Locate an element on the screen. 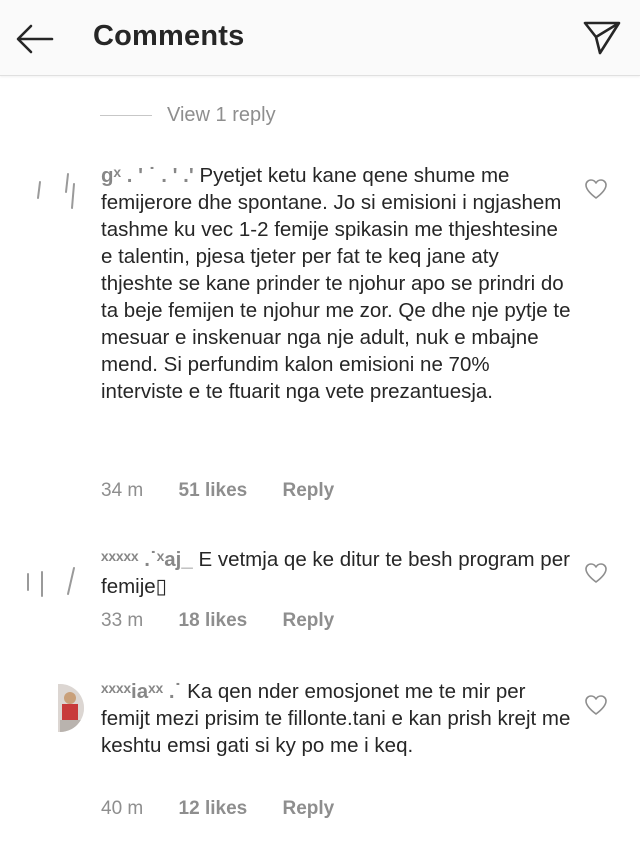 The image size is (640, 854). page-title: Comments is located at coordinates (169, 36).